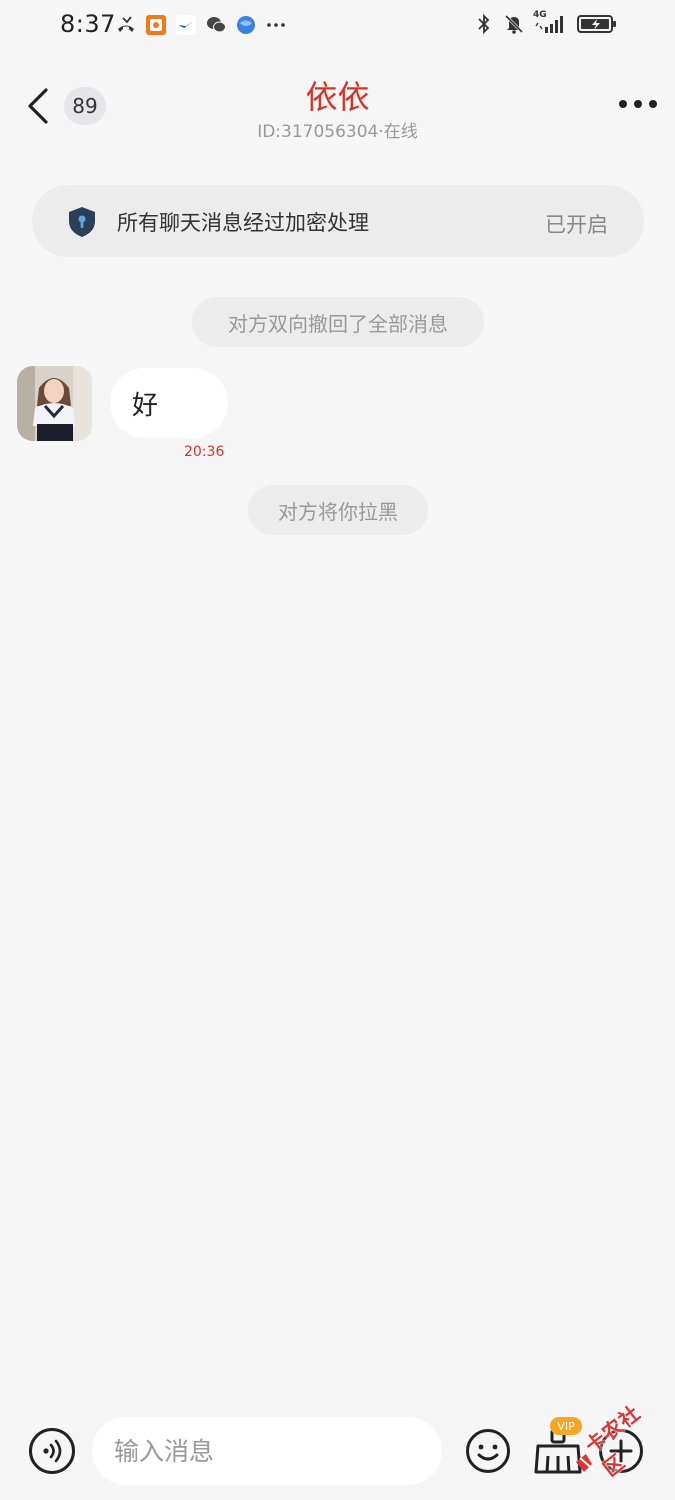 The width and height of the screenshot is (675, 1500). I want to click on system-icons: 4G, so click(545, 22).